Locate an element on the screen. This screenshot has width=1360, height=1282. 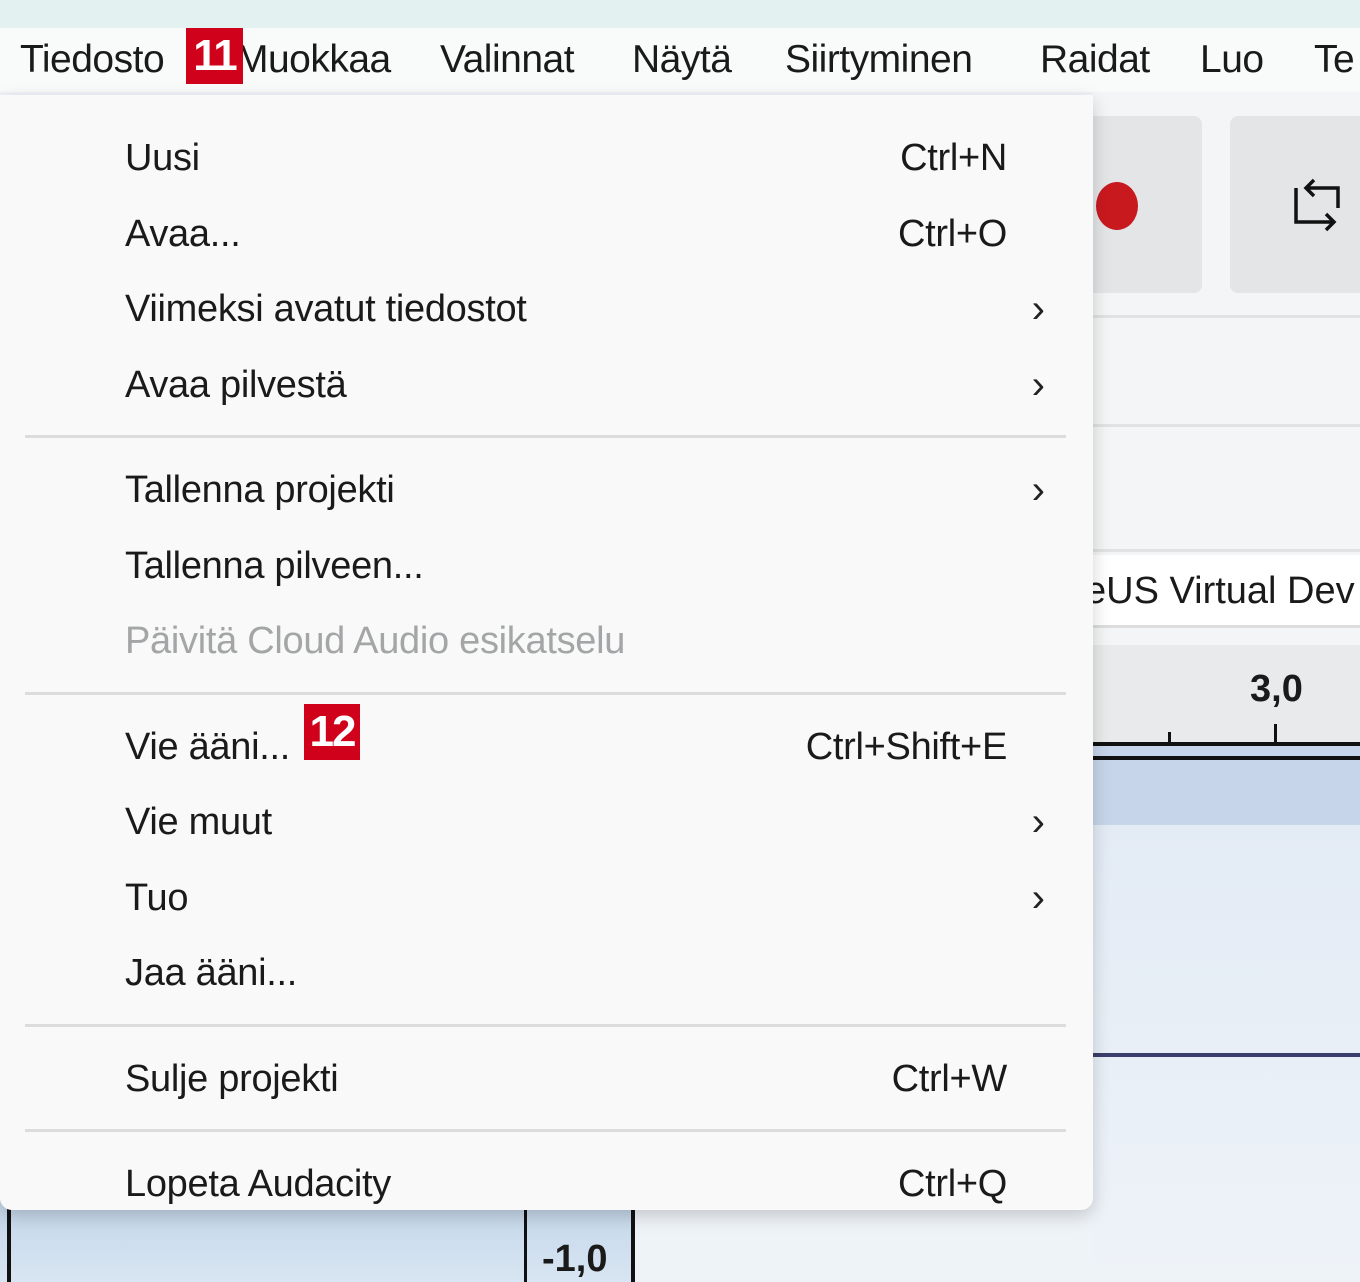
menu-valinnat: Valinnat is located at coordinates (507, 60).